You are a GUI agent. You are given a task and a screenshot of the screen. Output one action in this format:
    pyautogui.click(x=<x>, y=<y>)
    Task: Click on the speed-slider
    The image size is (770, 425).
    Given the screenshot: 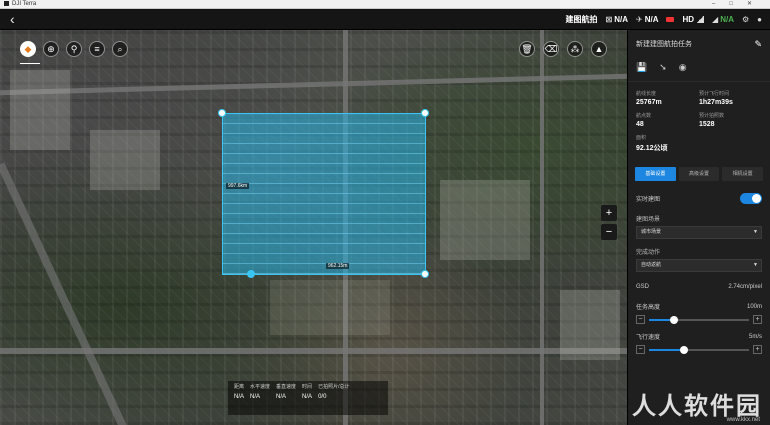 What is the action you would take?
    pyautogui.click(x=699, y=349)
    